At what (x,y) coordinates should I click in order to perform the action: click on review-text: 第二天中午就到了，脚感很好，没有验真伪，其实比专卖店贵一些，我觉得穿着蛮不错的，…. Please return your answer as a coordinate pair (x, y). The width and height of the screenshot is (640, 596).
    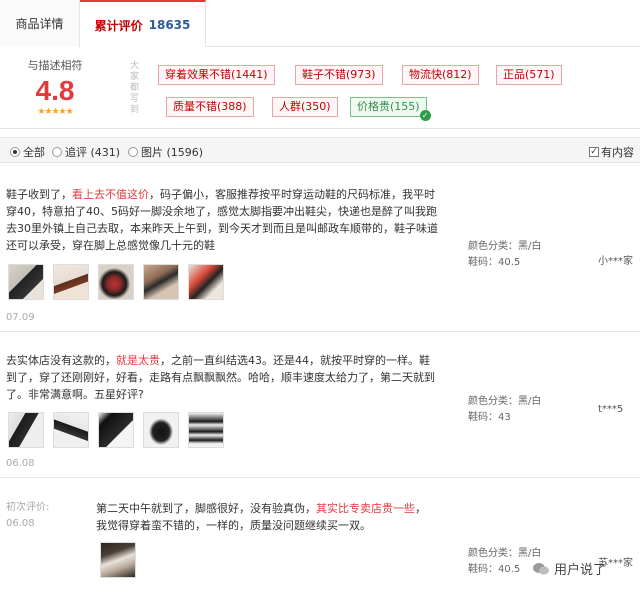
    Looking at the image, I should click on (266, 517).